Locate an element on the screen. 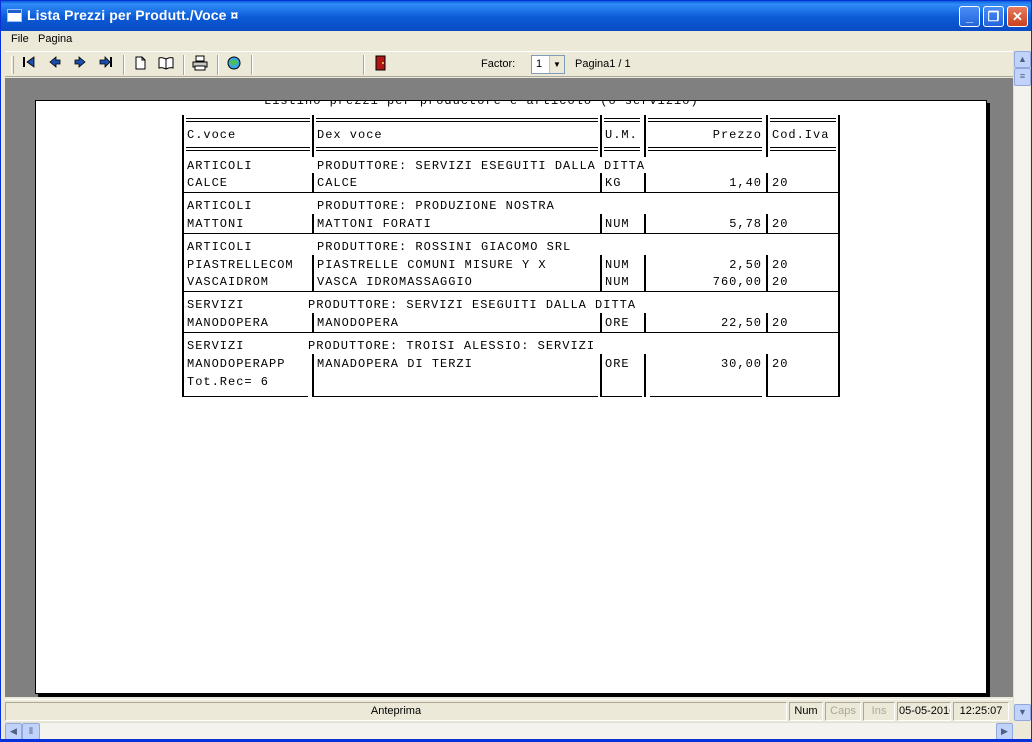 The image size is (1032, 742). menu-file: File is located at coordinates (20, 39).